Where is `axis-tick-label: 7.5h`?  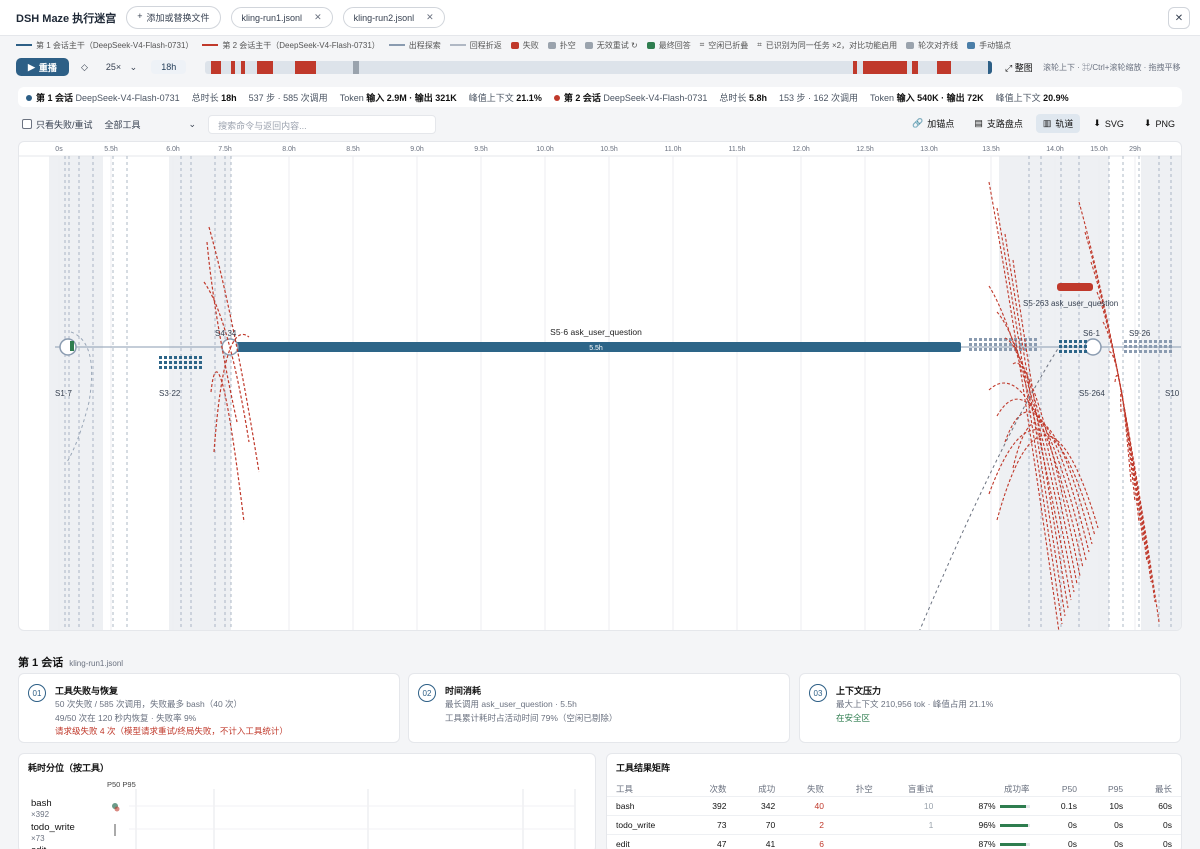 axis-tick-label: 7.5h is located at coordinates (225, 149).